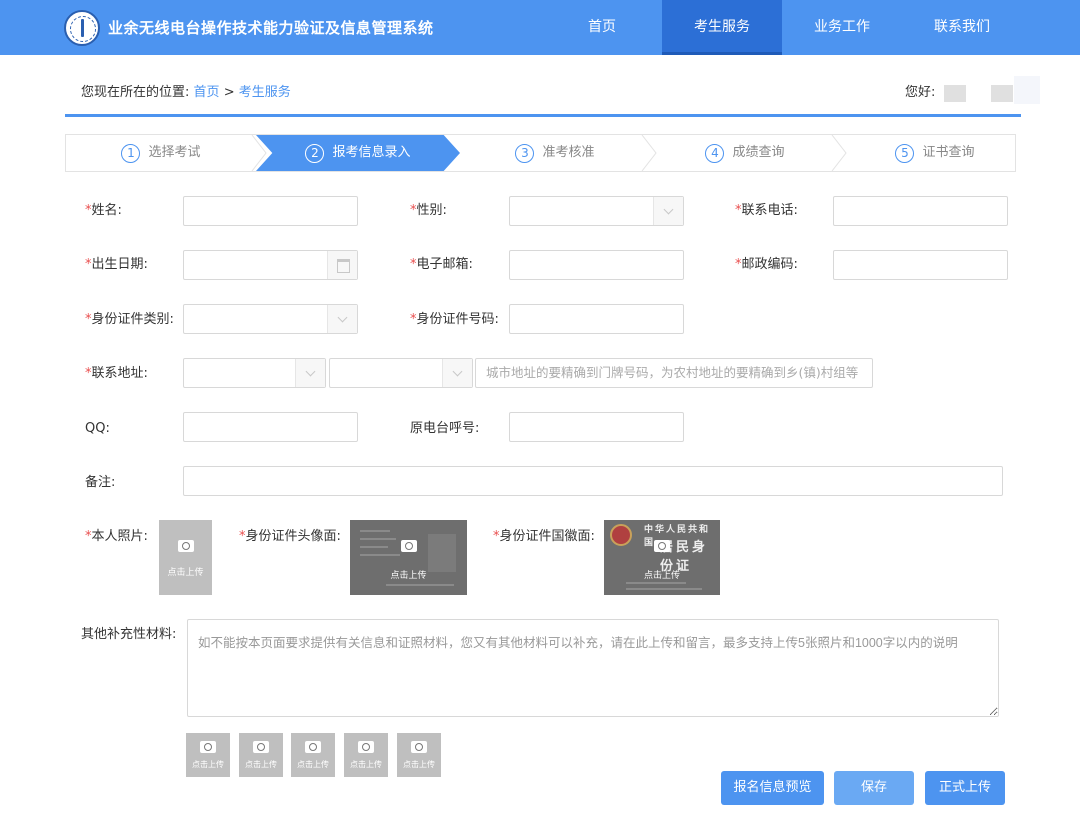 This screenshot has height=820, width=1080. What do you see at coordinates (270, 427) in the screenshot?
I see `qq-input` at bounding box center [270, 427].